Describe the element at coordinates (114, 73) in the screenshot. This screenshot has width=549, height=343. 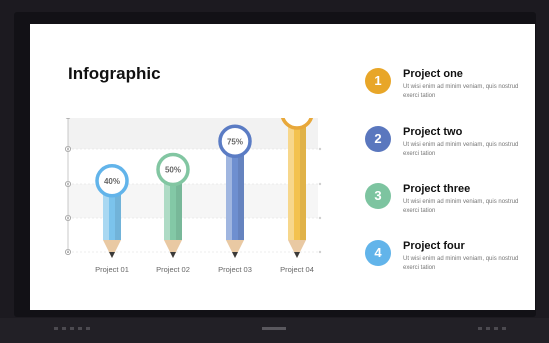
I see `slide-title: Infographic` at that location.